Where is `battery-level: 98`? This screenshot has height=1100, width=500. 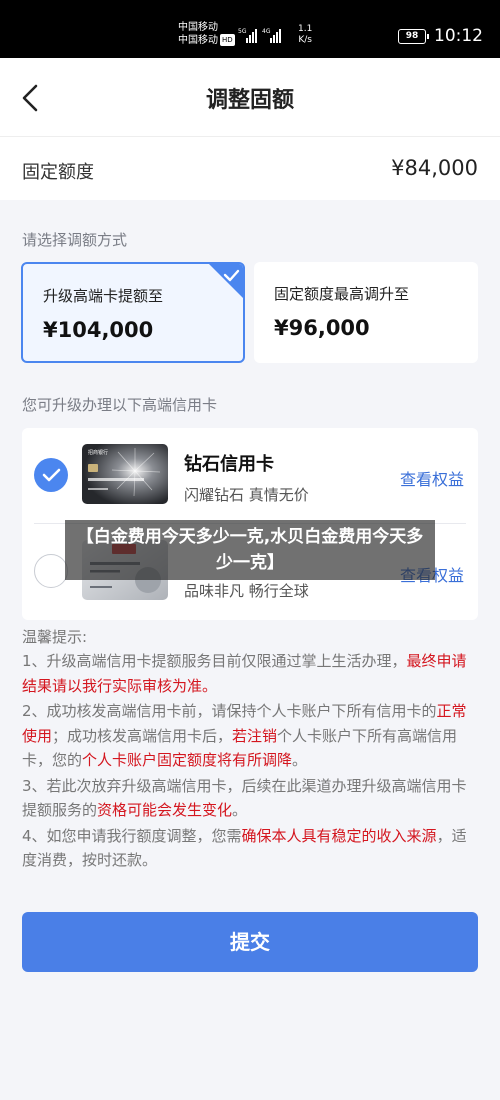
battery-level: 98 is located at coordinates (412, 36).